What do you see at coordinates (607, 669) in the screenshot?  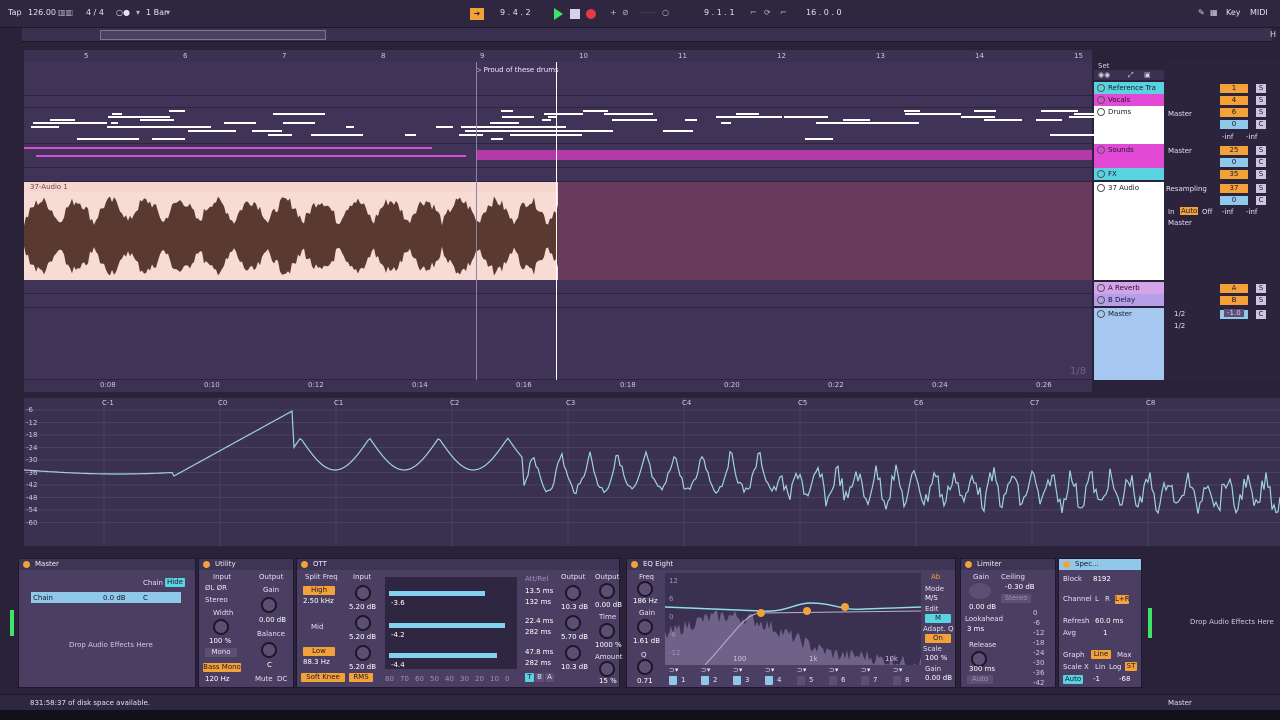 I see `amount-knob` at bounding box center [607, 669].